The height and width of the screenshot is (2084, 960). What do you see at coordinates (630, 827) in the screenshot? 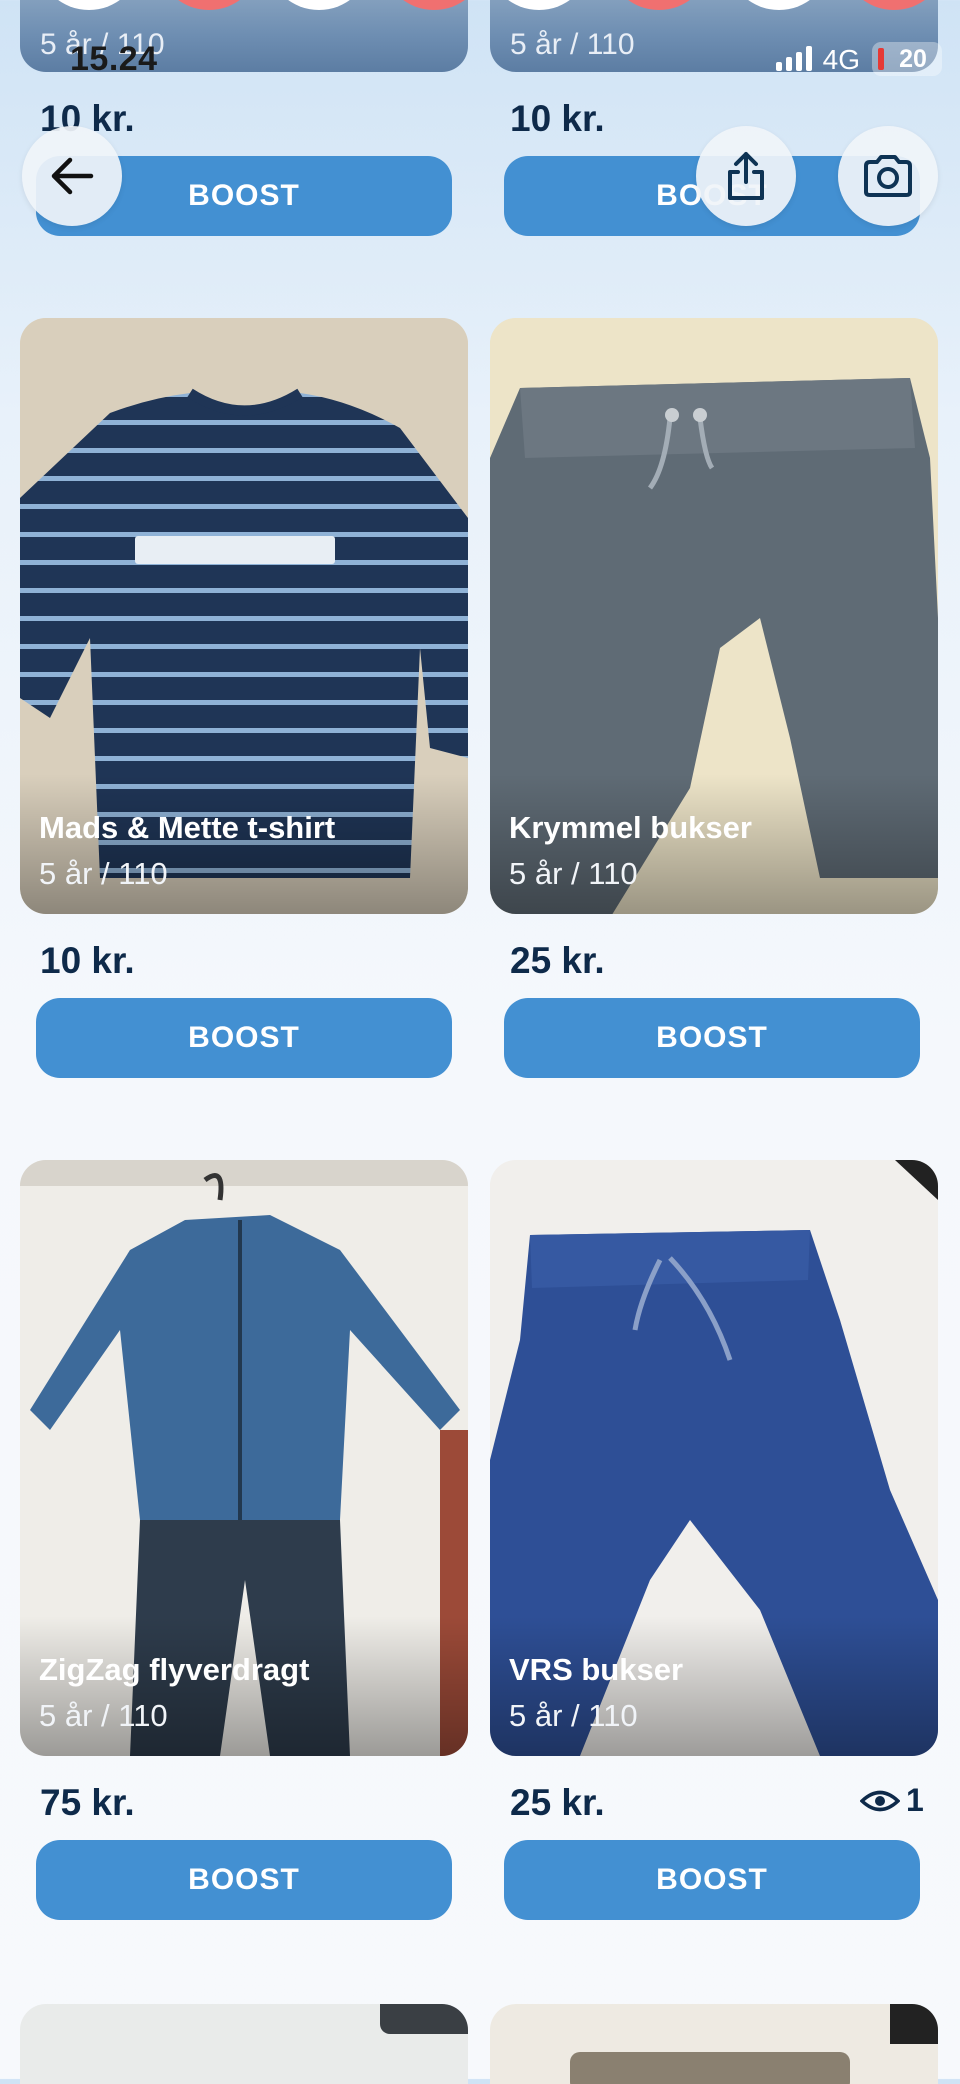
I see `product-title: Krymmel bukser` at bounding box center [630, 827].